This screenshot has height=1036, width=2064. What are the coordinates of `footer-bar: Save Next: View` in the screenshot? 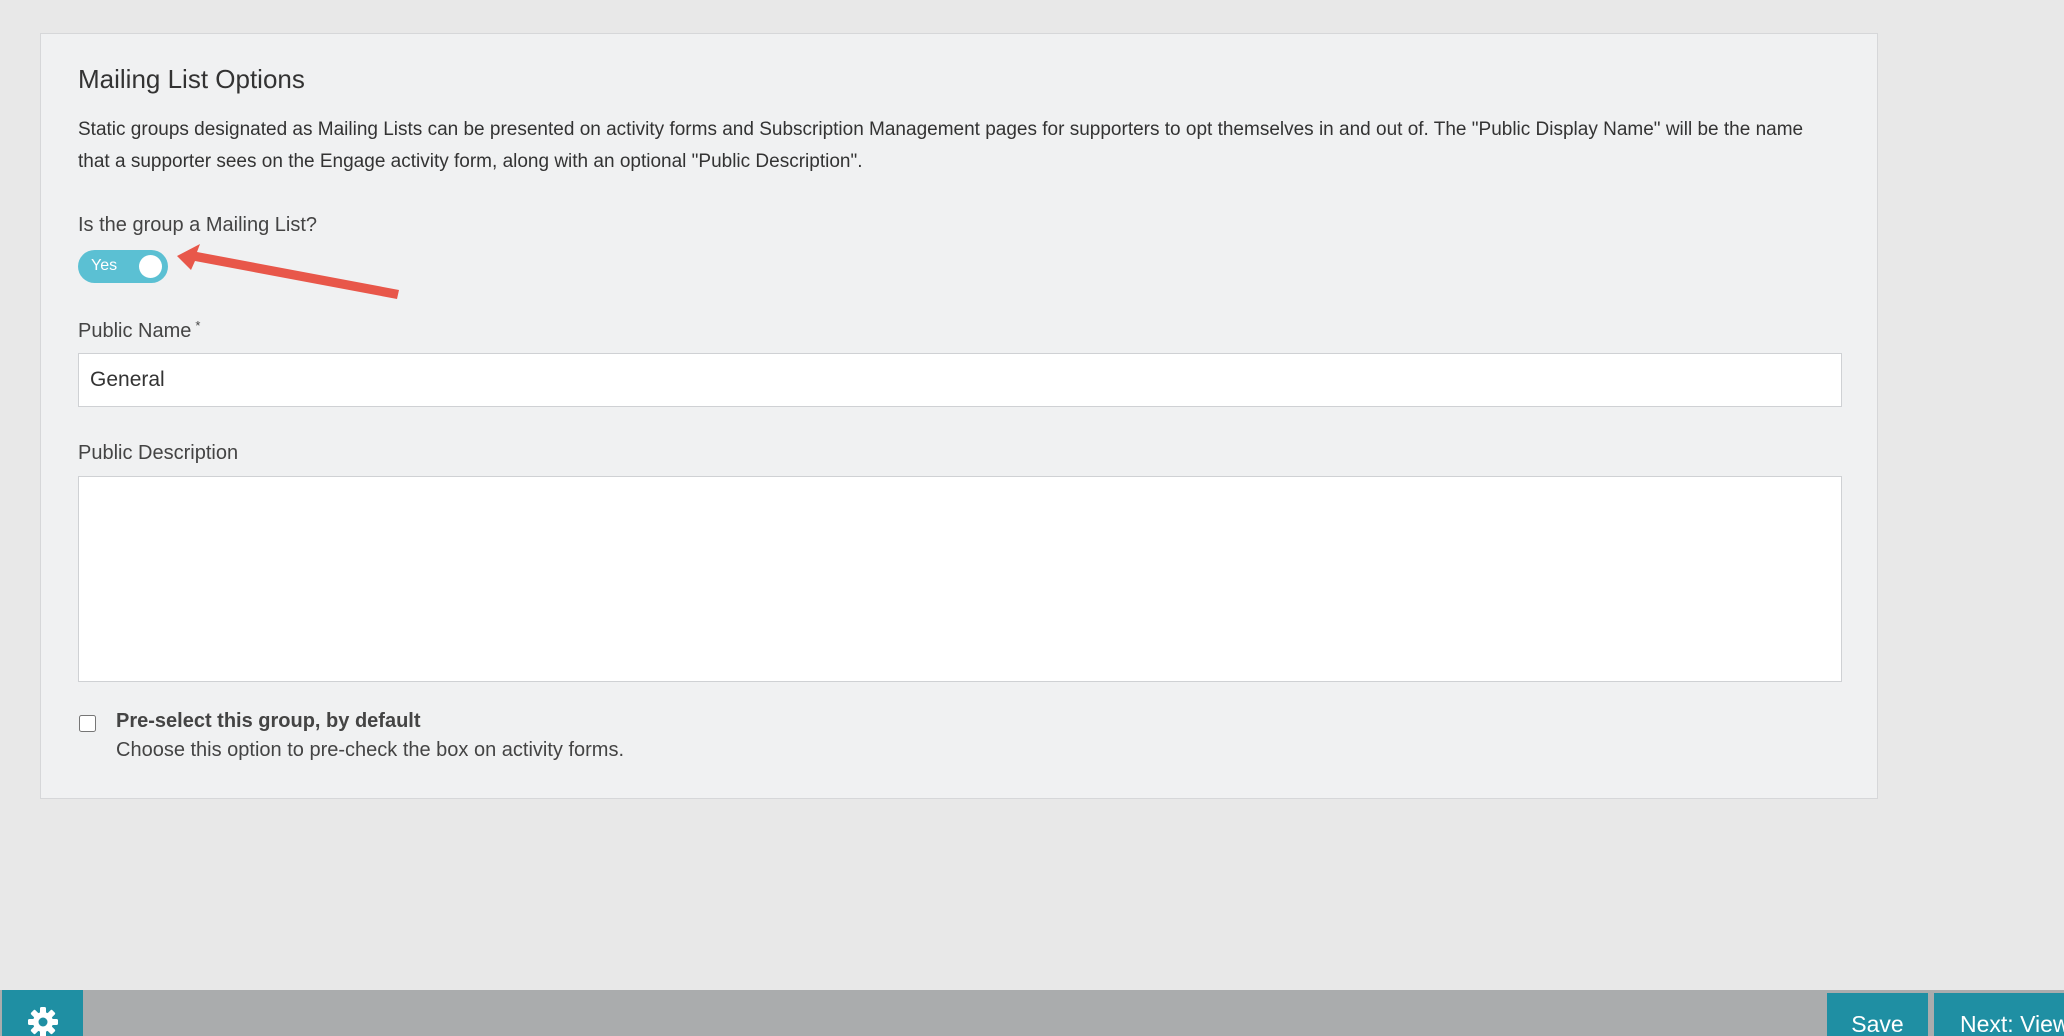 It's located at (1032, 1013).